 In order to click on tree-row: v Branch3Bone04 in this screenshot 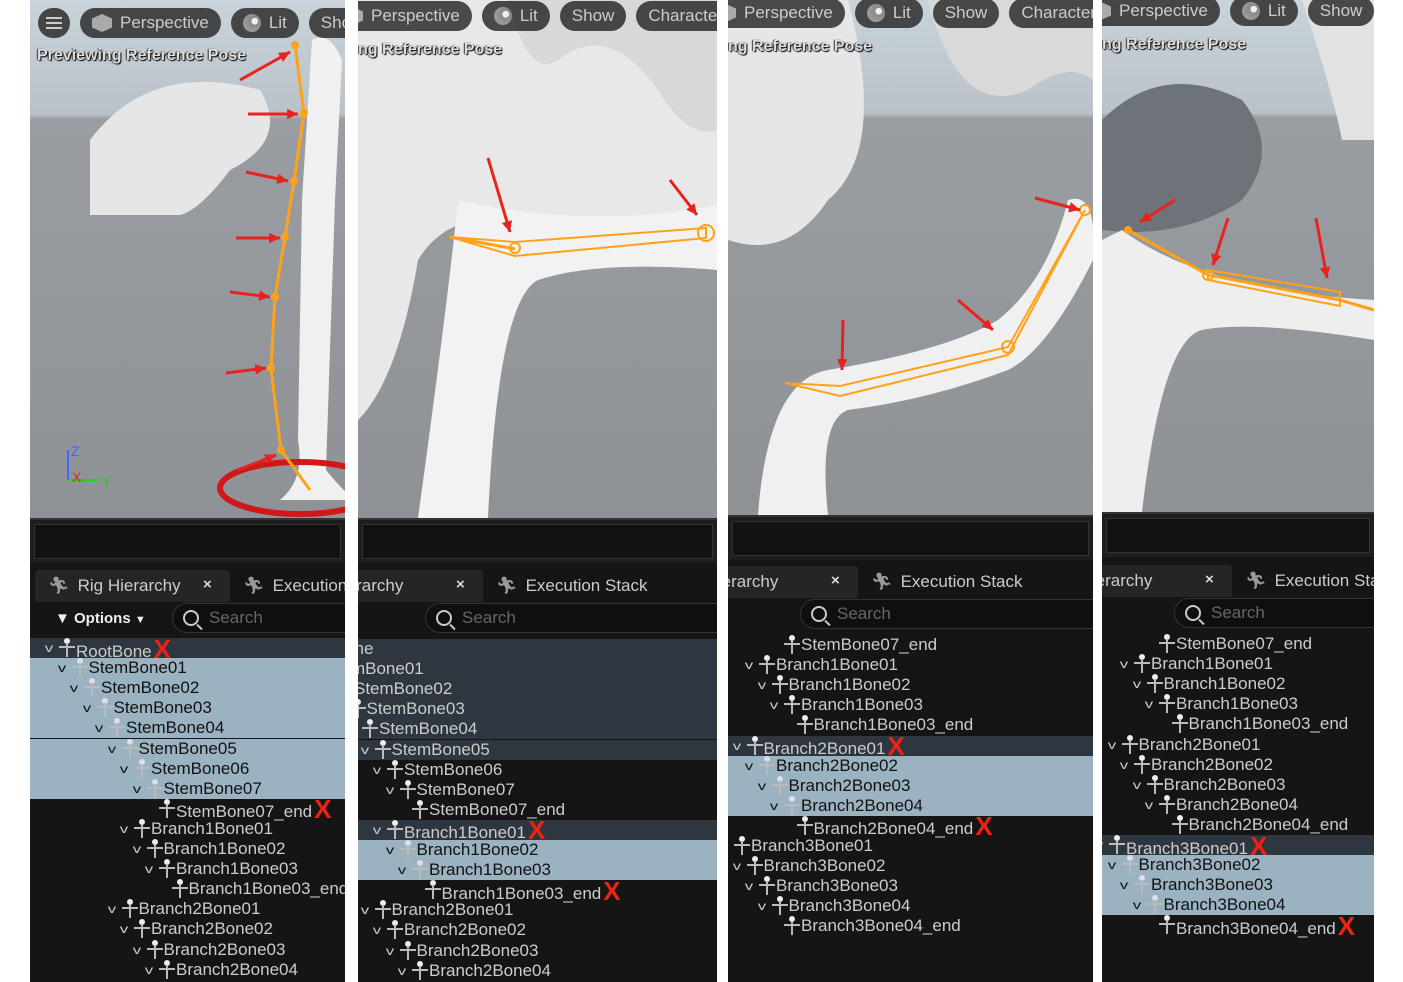, I will do `click(910, 906)`.